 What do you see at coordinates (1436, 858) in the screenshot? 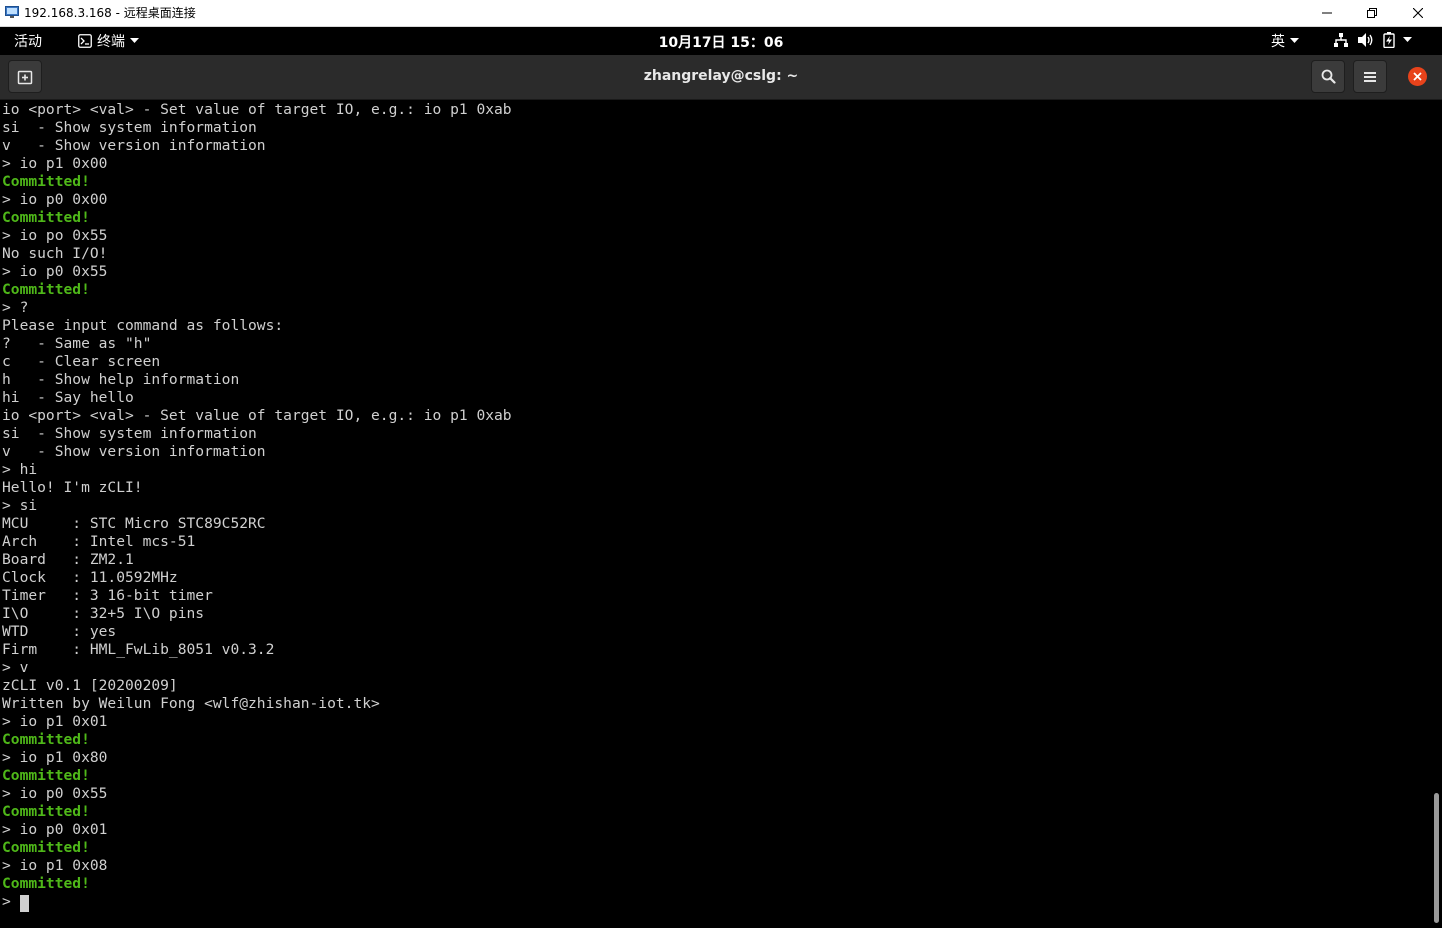
I see `scrollbar-thumb` at bounding box center [1436, 858].